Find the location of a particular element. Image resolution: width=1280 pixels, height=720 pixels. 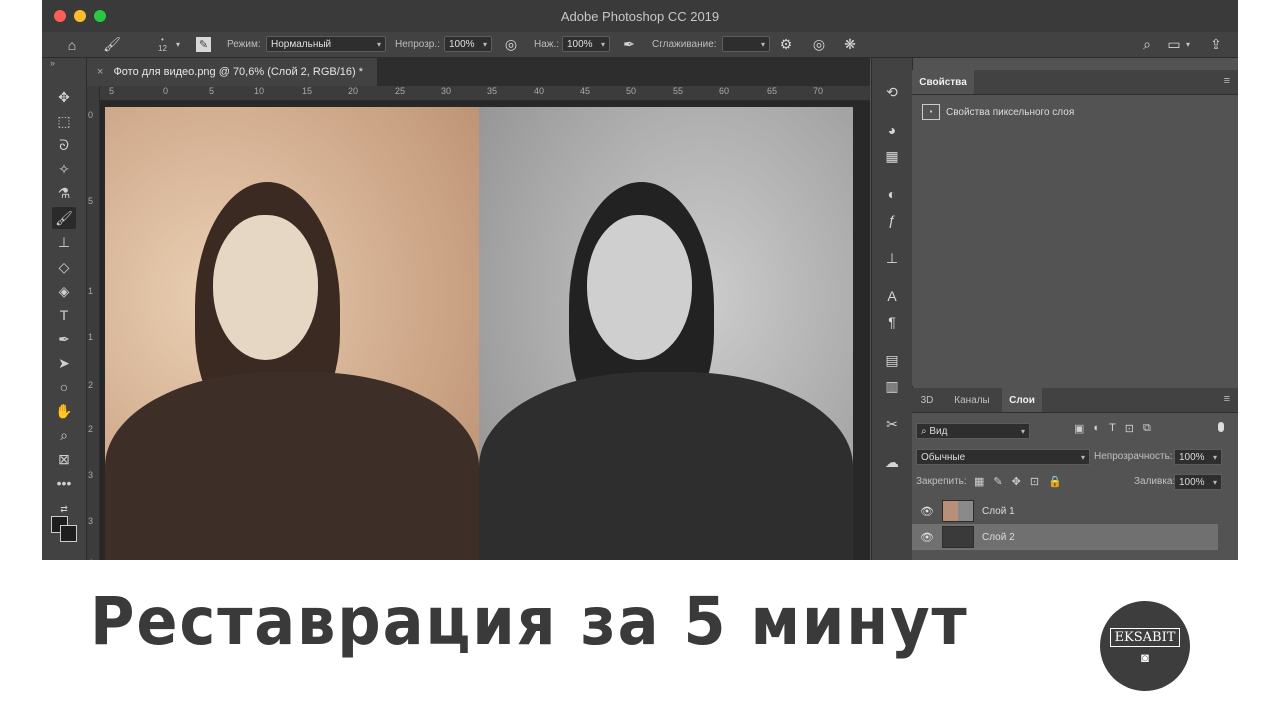

camera-icon: ◙ is located at coordinates (1145, 657).